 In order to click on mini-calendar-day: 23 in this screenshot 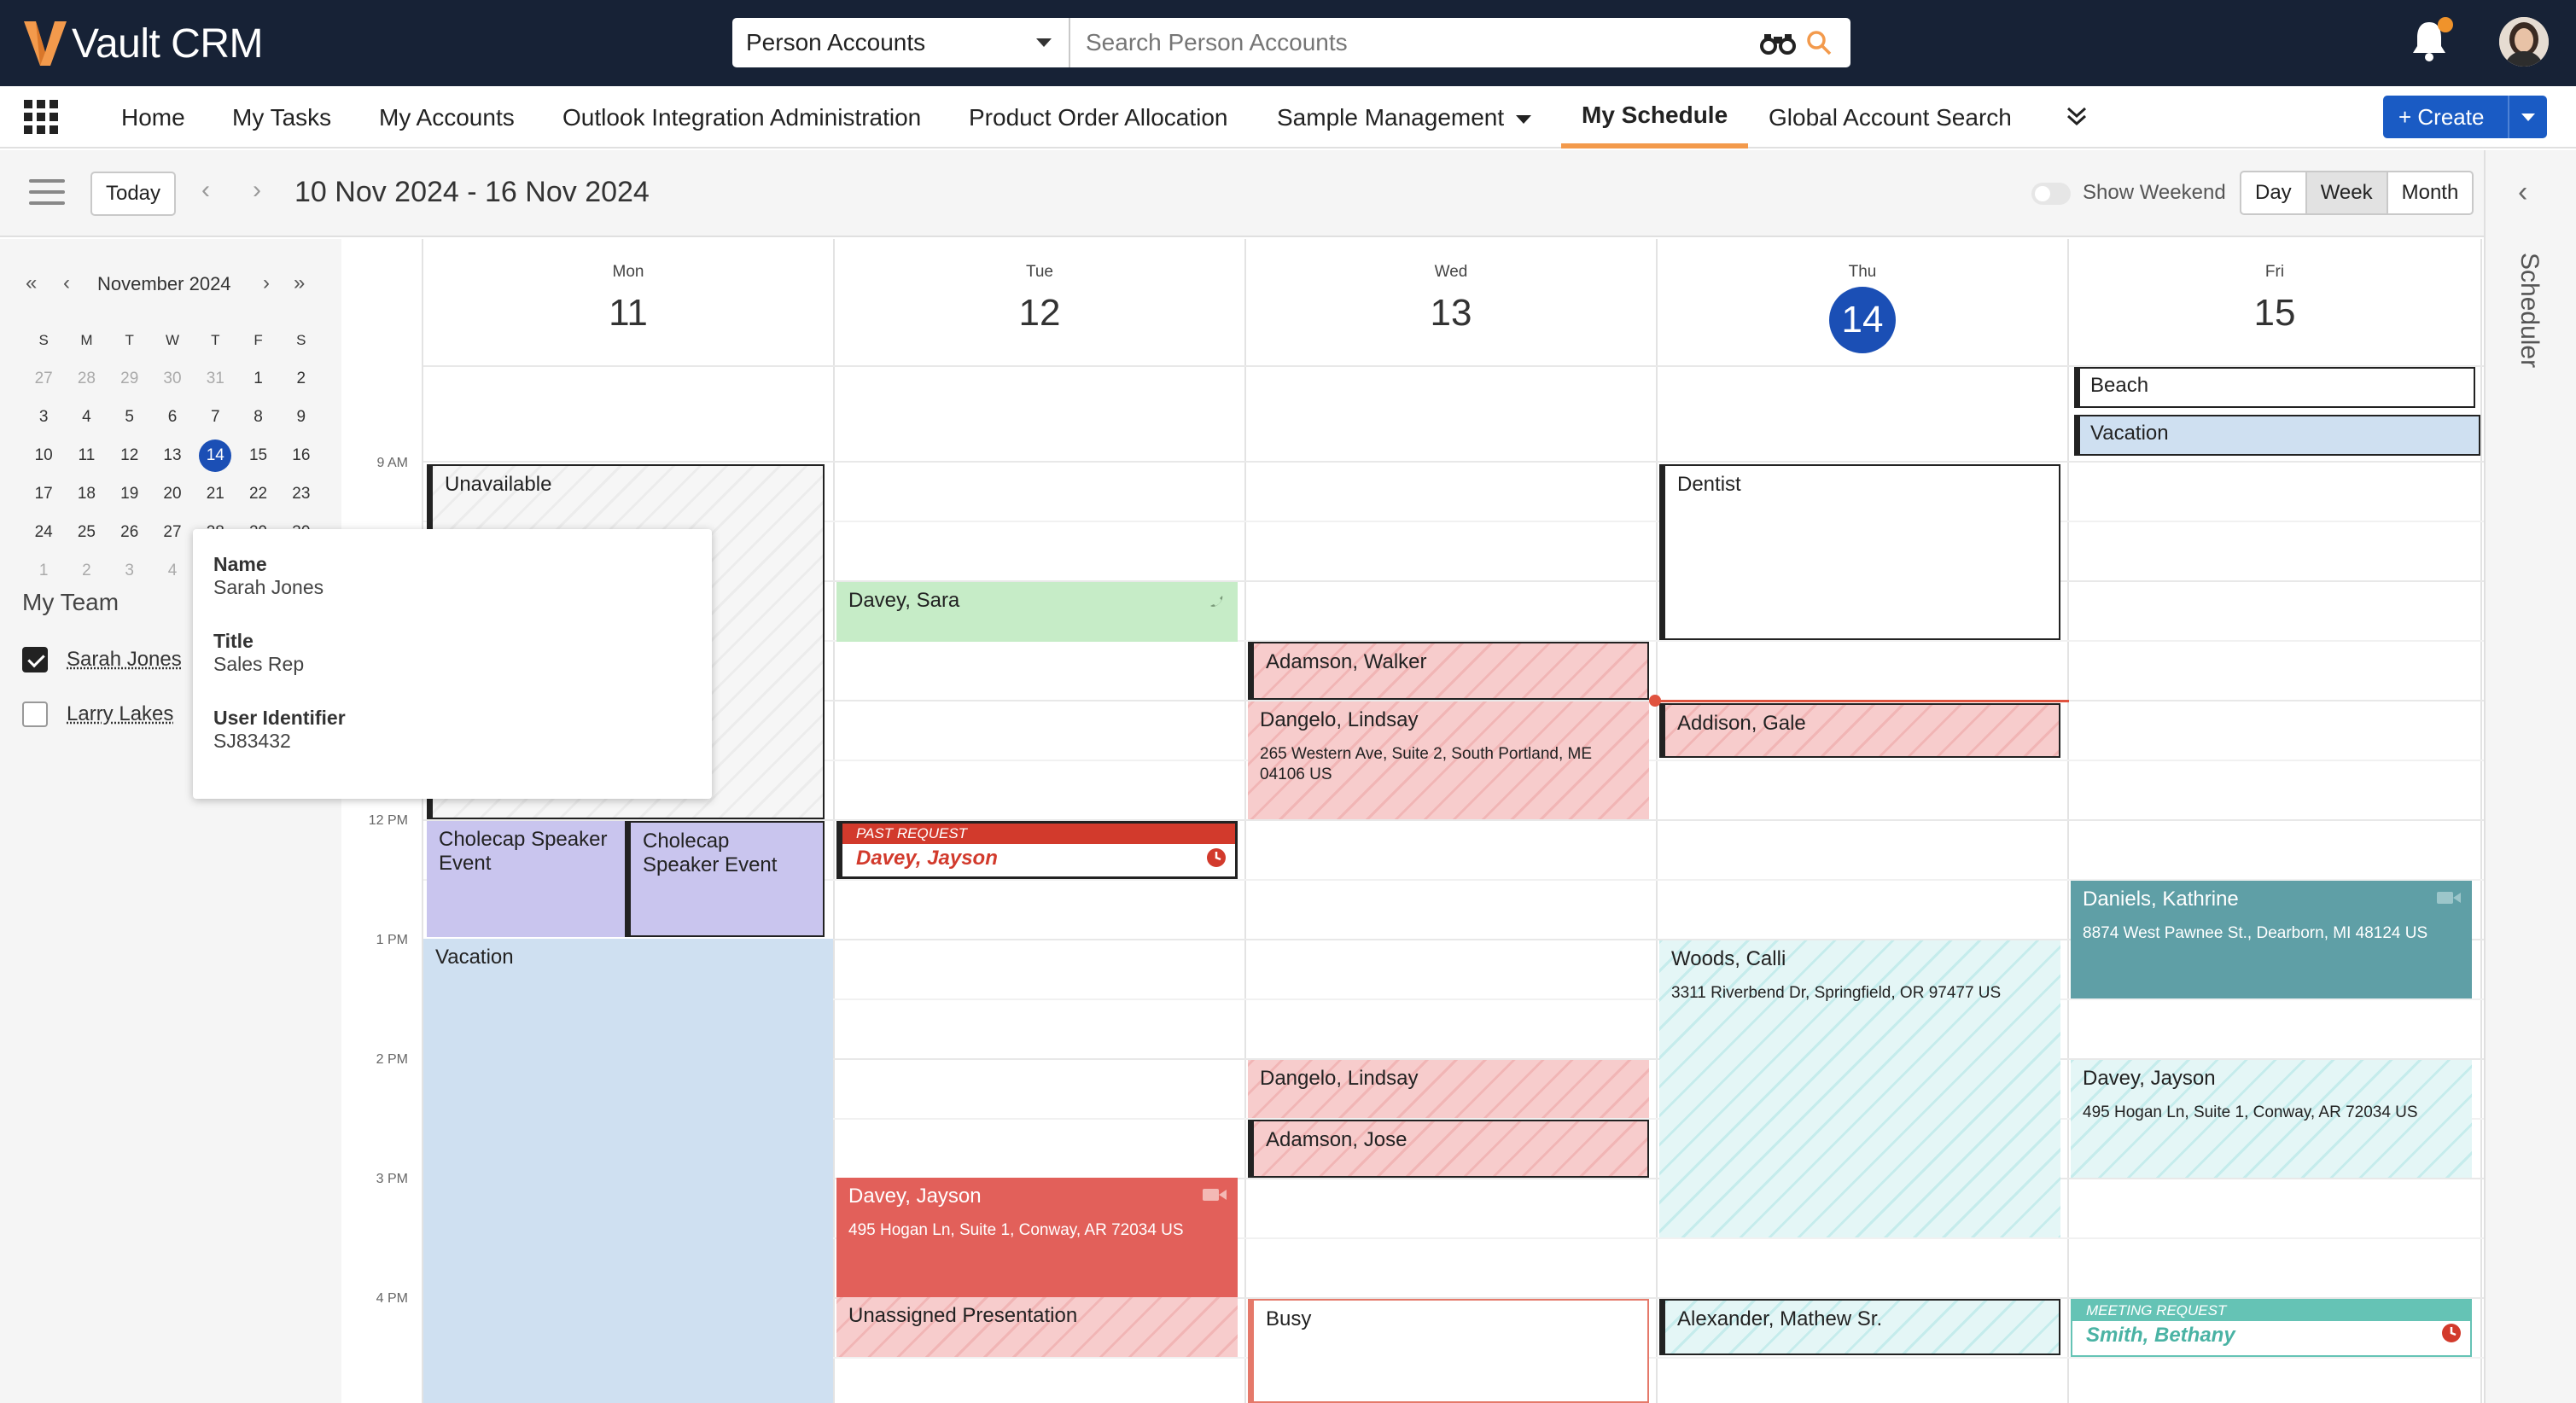, I will do `click(301, 494)`.